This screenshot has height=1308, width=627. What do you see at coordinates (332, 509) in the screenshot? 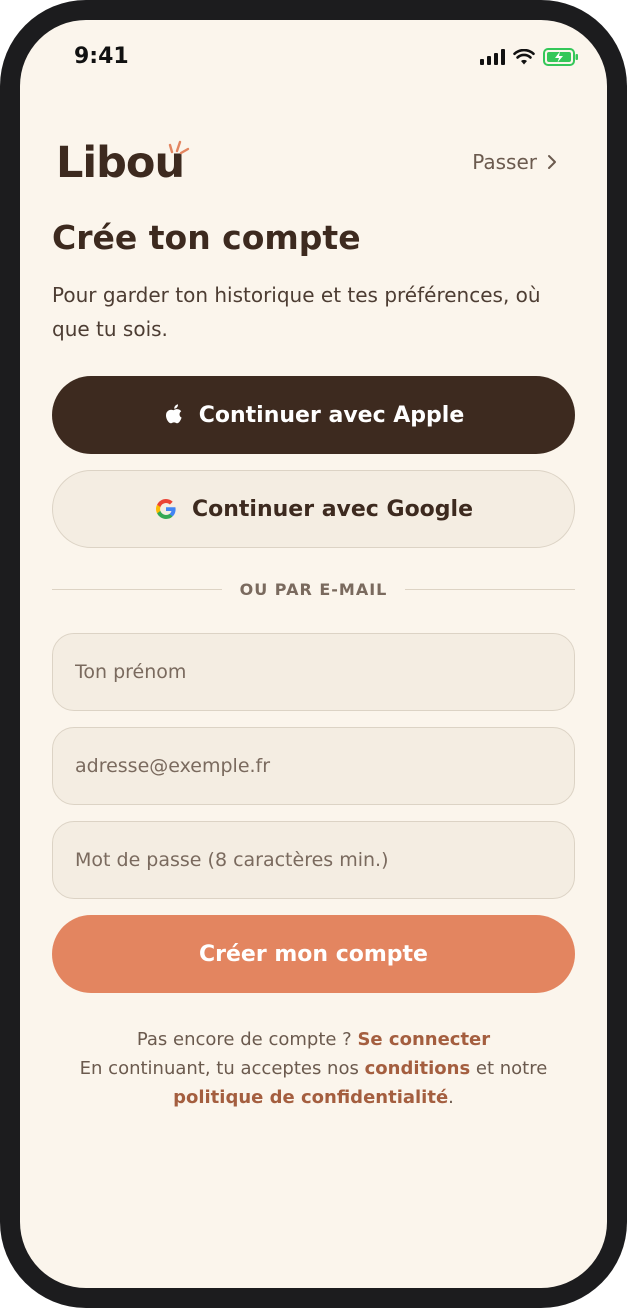
I see `google-button-label: Continuer avec Google` at bounding box center [332, 509].